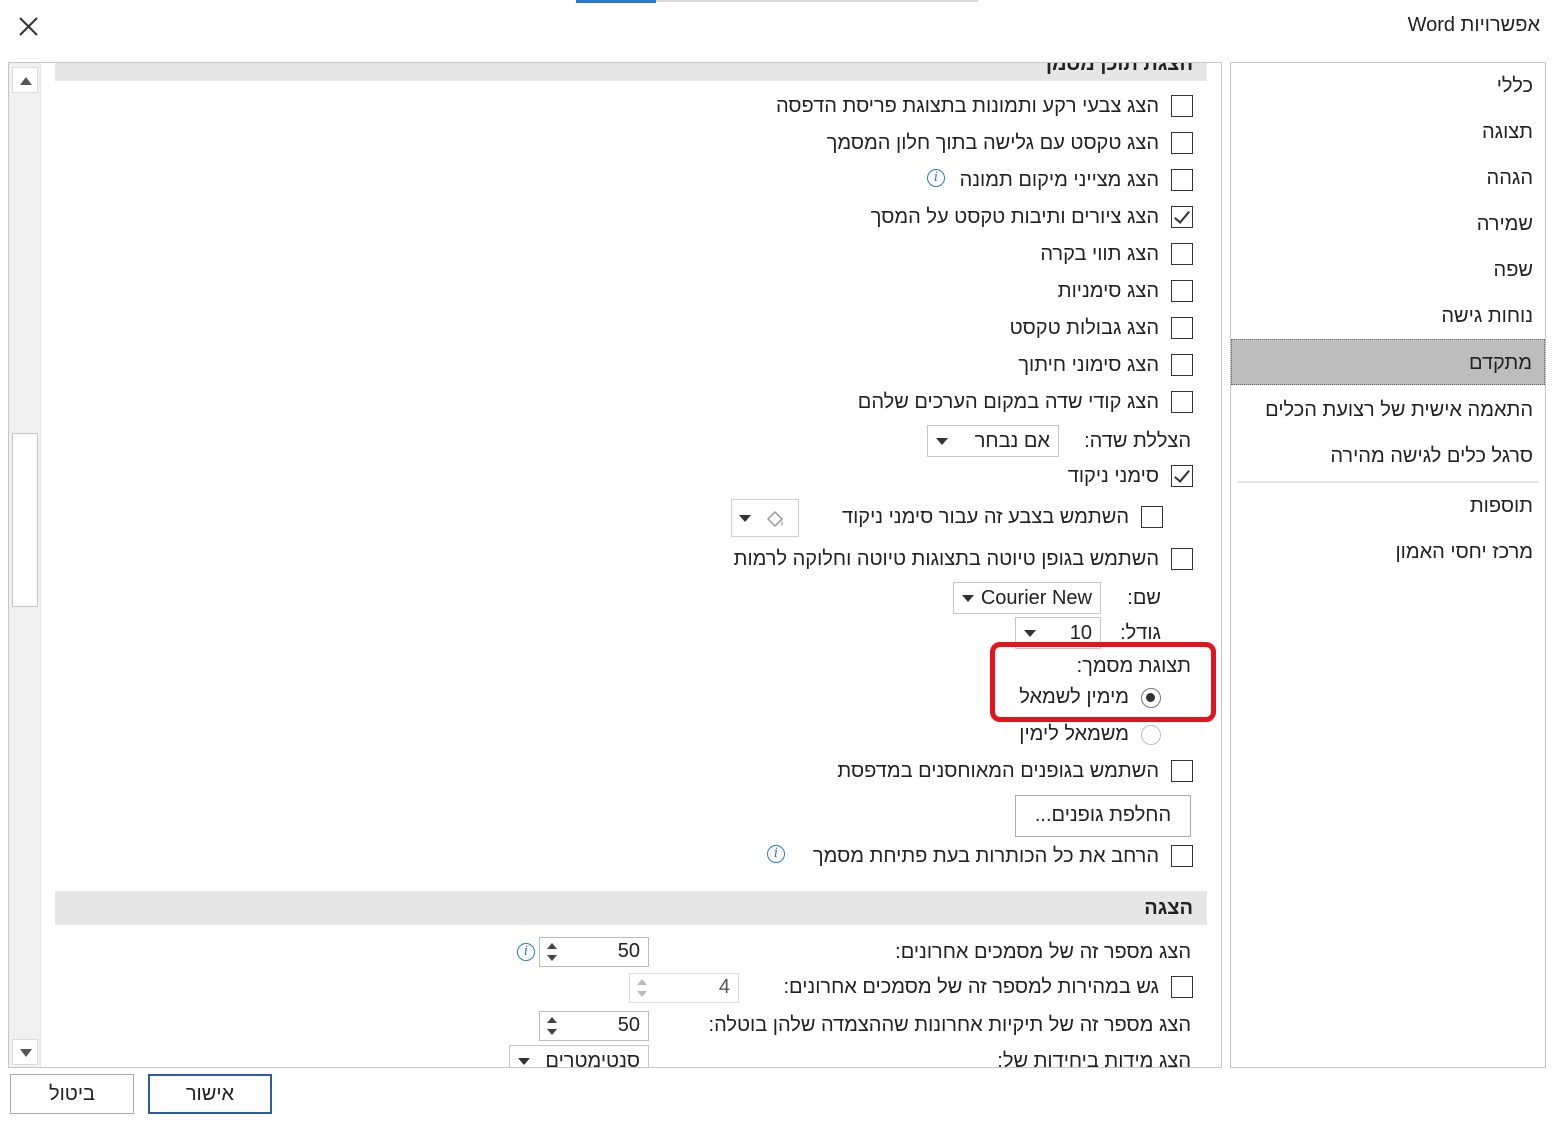 Image resolution: width=1552 pixels, height=1125 pixels. Describe the element at coordinates (985, 517) in the screenshot. I see `color-marks-label: השתמש בצבע זה עבור סימני ניקוד` at that location.